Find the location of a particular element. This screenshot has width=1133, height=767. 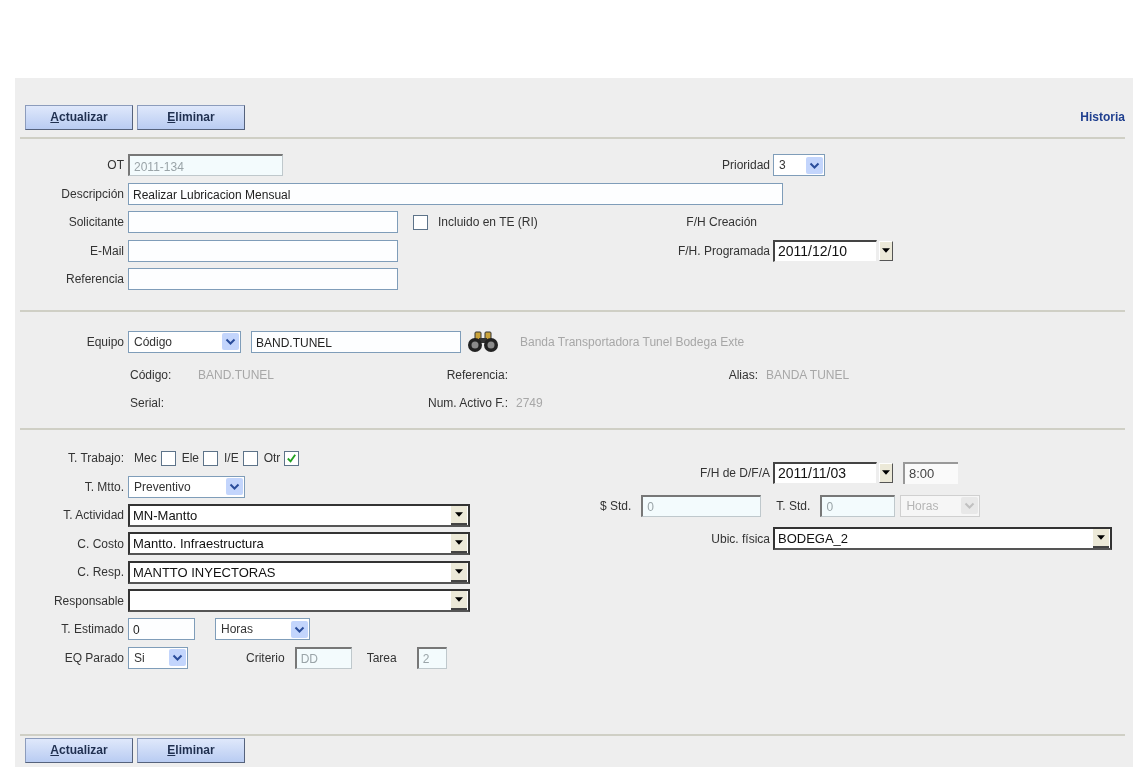

email-field is located at coordinates (263, 250).